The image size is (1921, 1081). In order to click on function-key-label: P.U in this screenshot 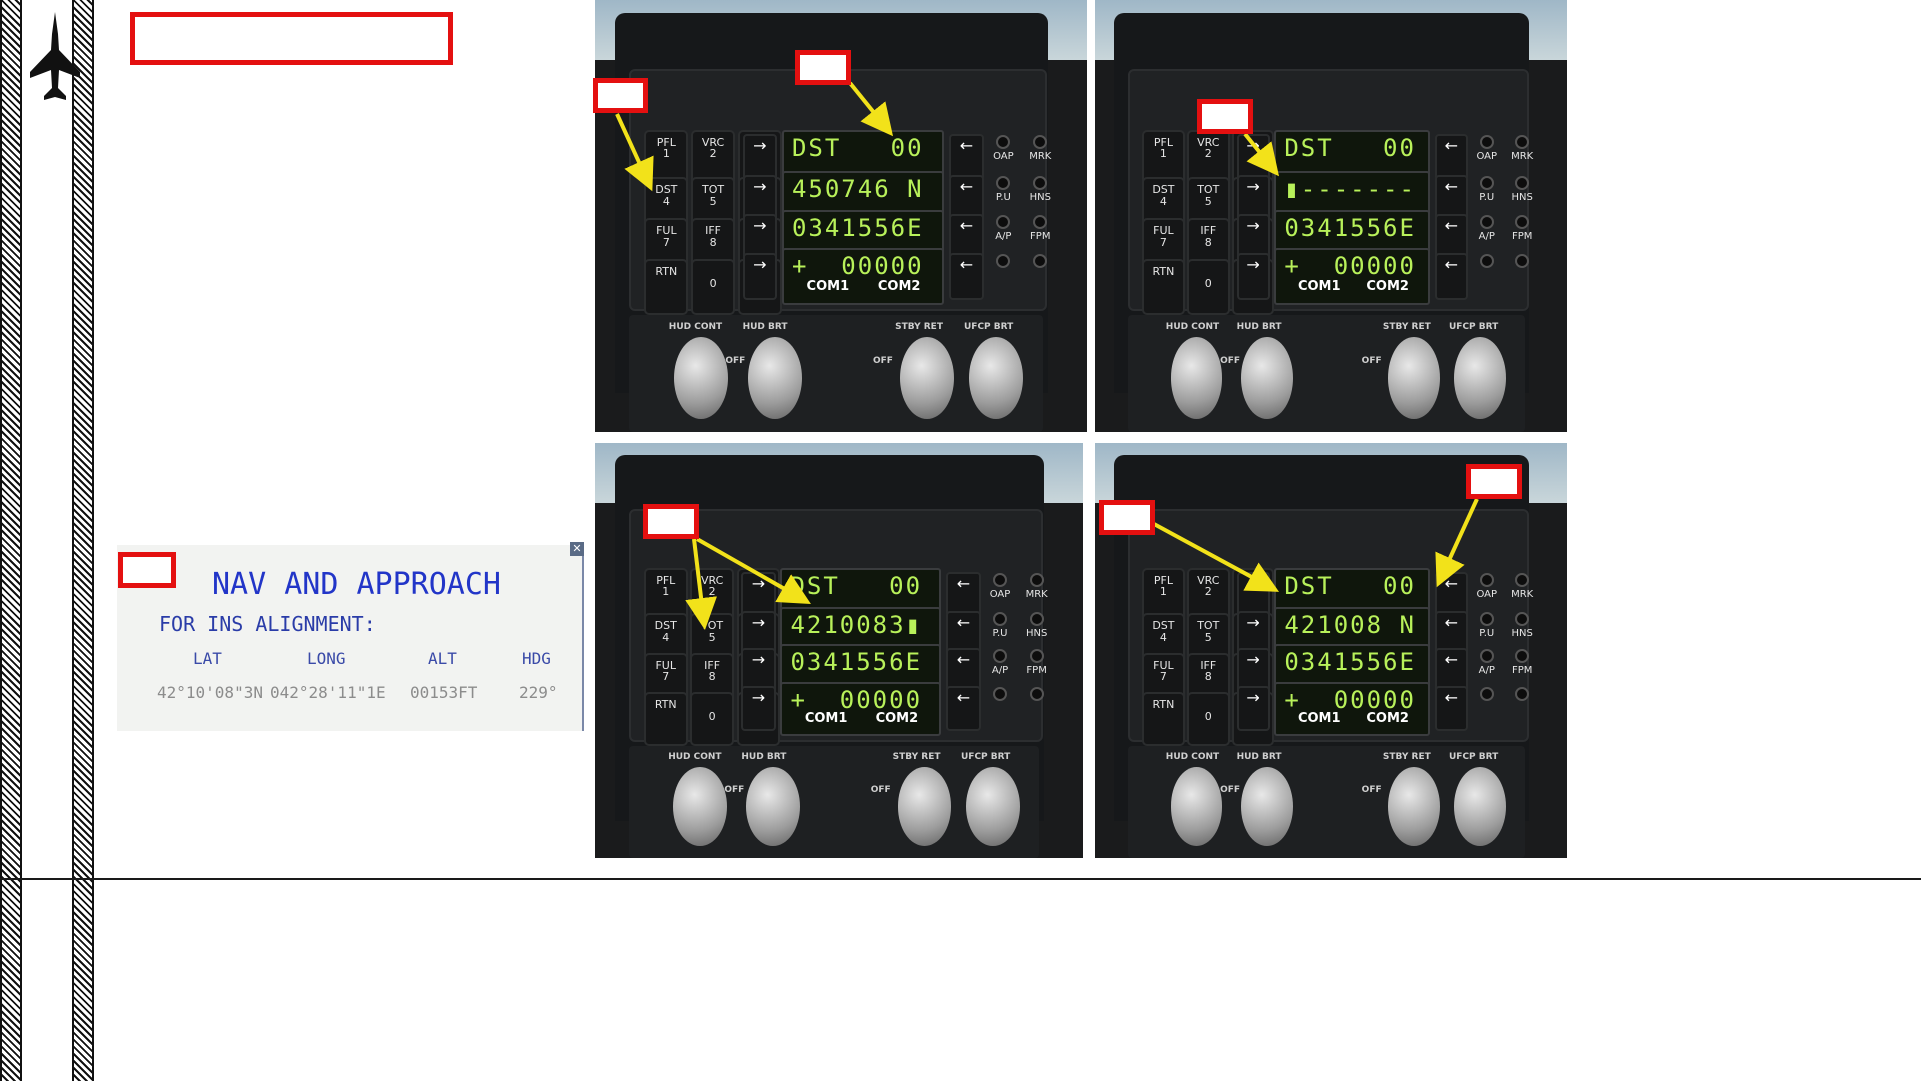, I will do `click(1487, 197)`.